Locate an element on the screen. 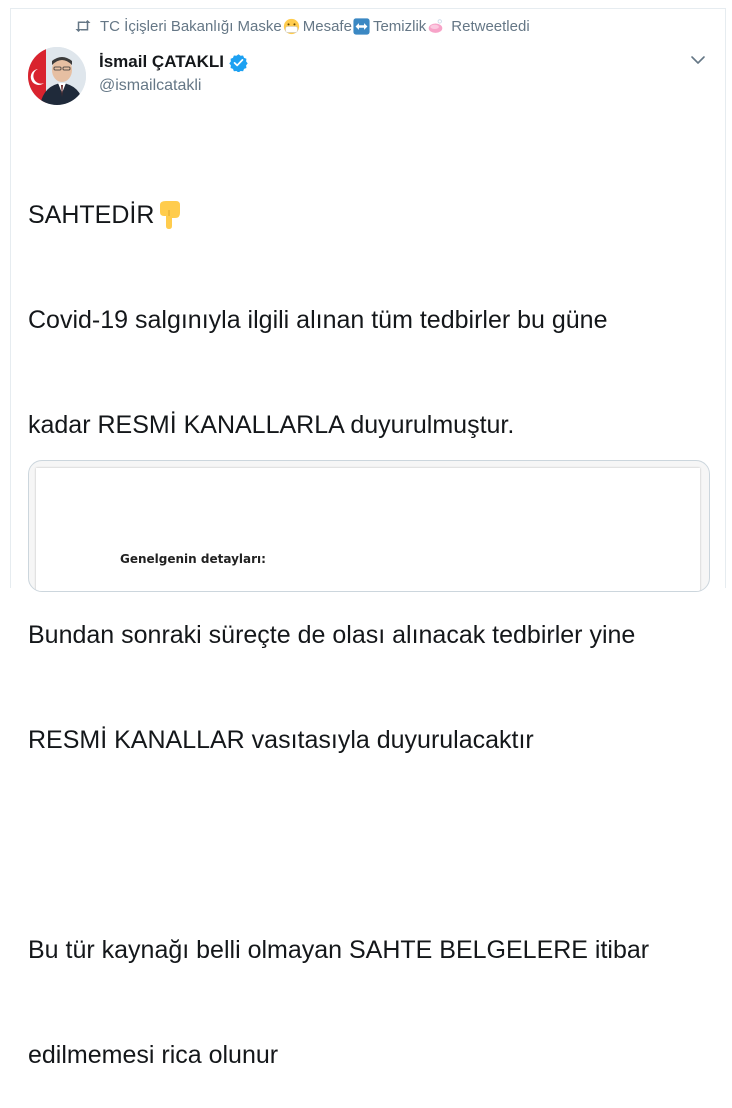 This screenshot has width=732, height=1108. mask-face-emoji is located at coordinates (291, 26).